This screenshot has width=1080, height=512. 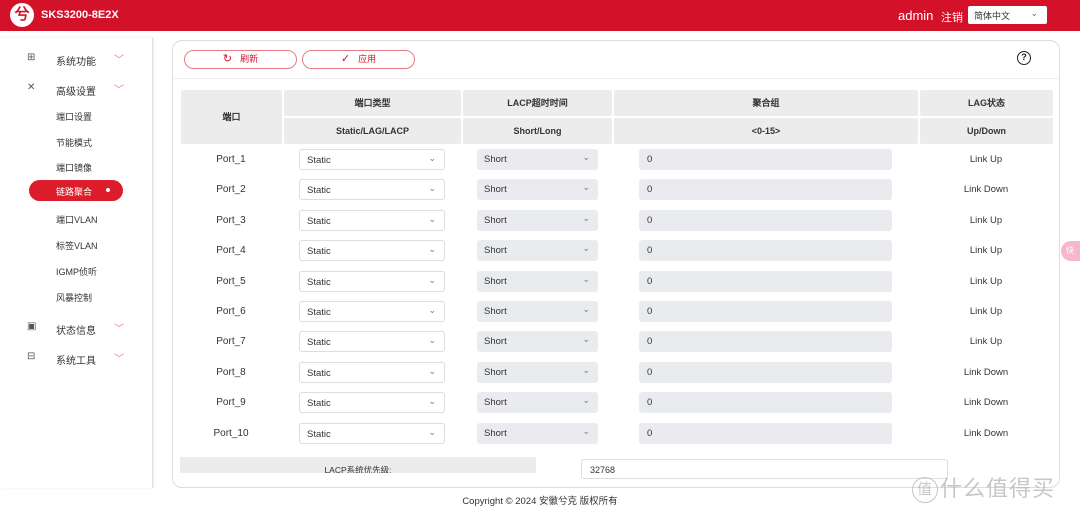 I want to click on sidebar-group-label: 状态信息, so click(x=76, y=331).